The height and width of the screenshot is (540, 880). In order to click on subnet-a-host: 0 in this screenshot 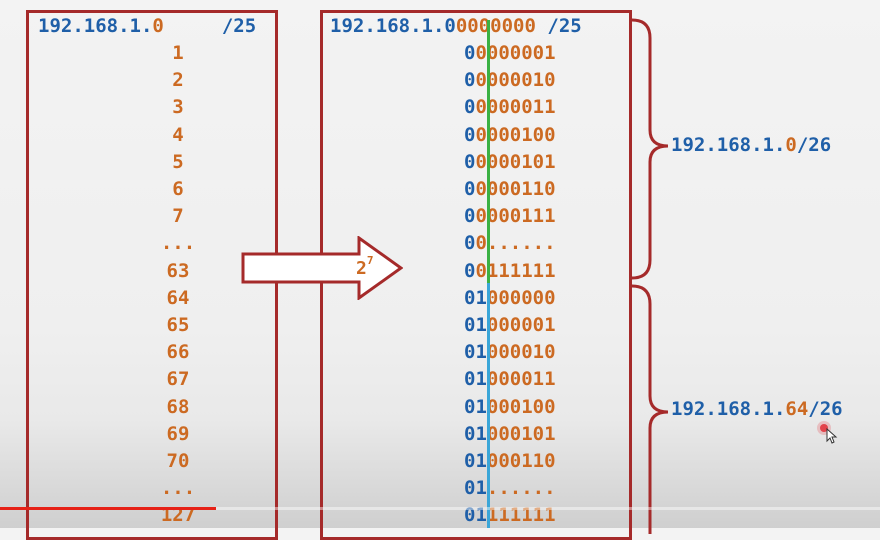, I will do `click(791, 145)`.